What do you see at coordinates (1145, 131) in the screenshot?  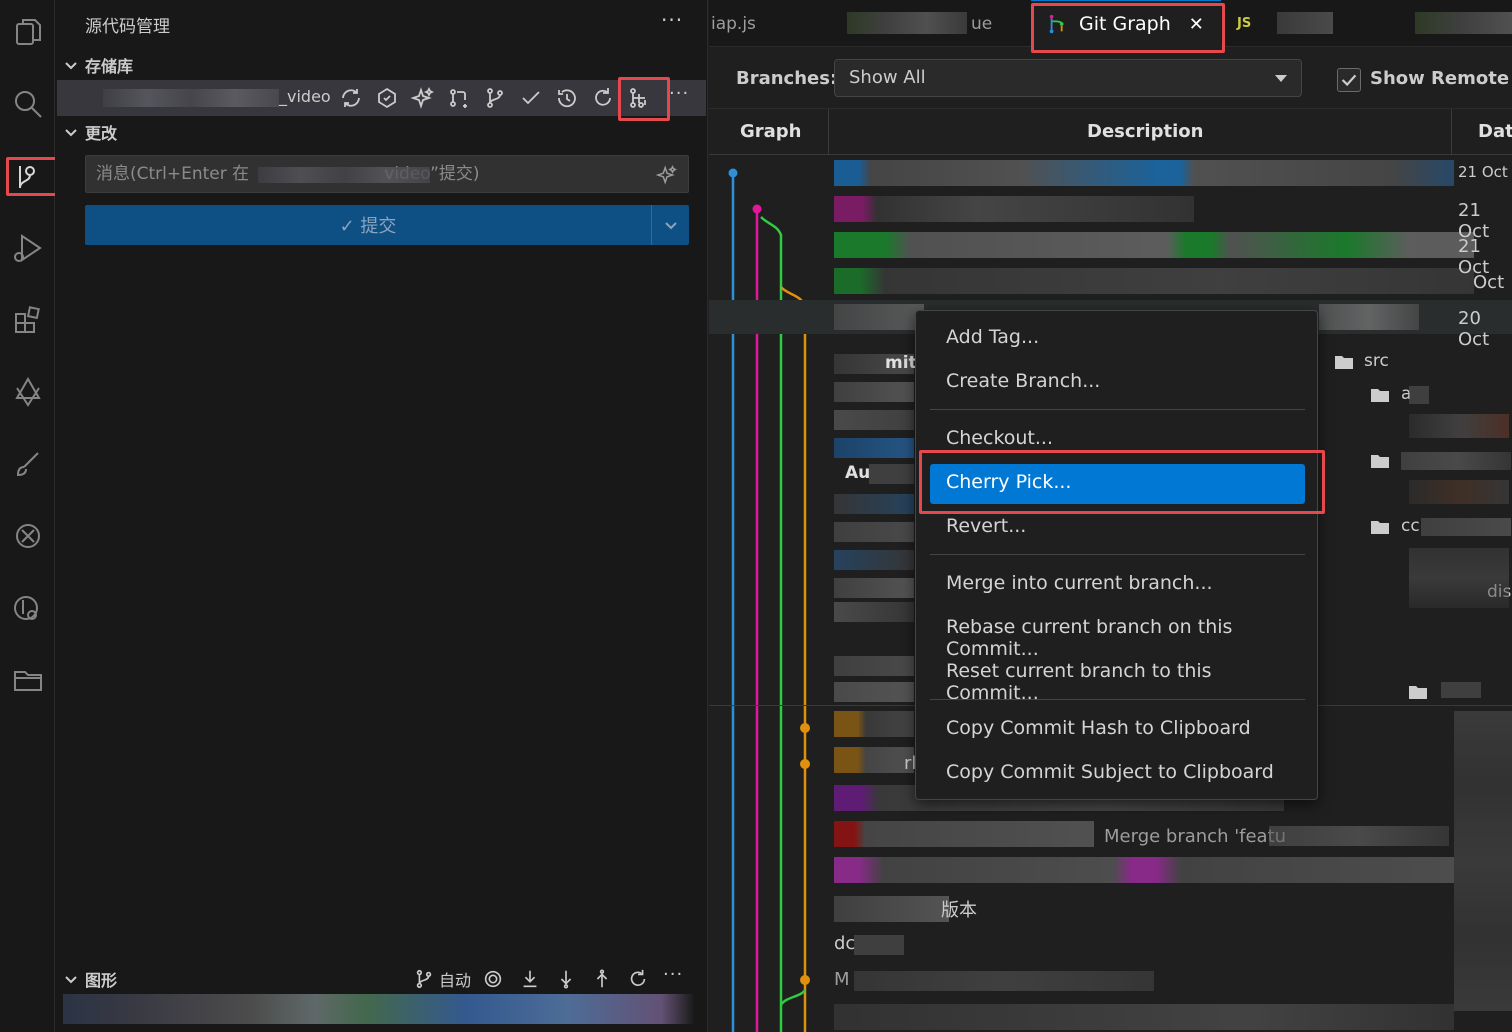 I see `description-column-header: Description` at bounding box center [1145, 131].